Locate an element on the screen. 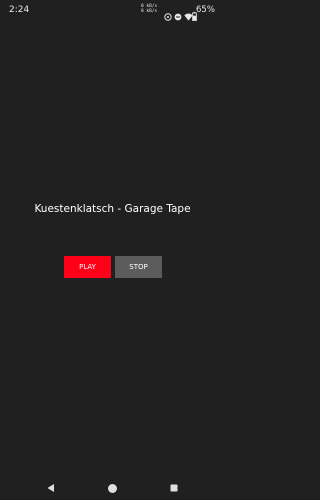 This screenshot has width=320, height=500. net-speed-down: 0 kB/s is located at coordinates (149, 11).